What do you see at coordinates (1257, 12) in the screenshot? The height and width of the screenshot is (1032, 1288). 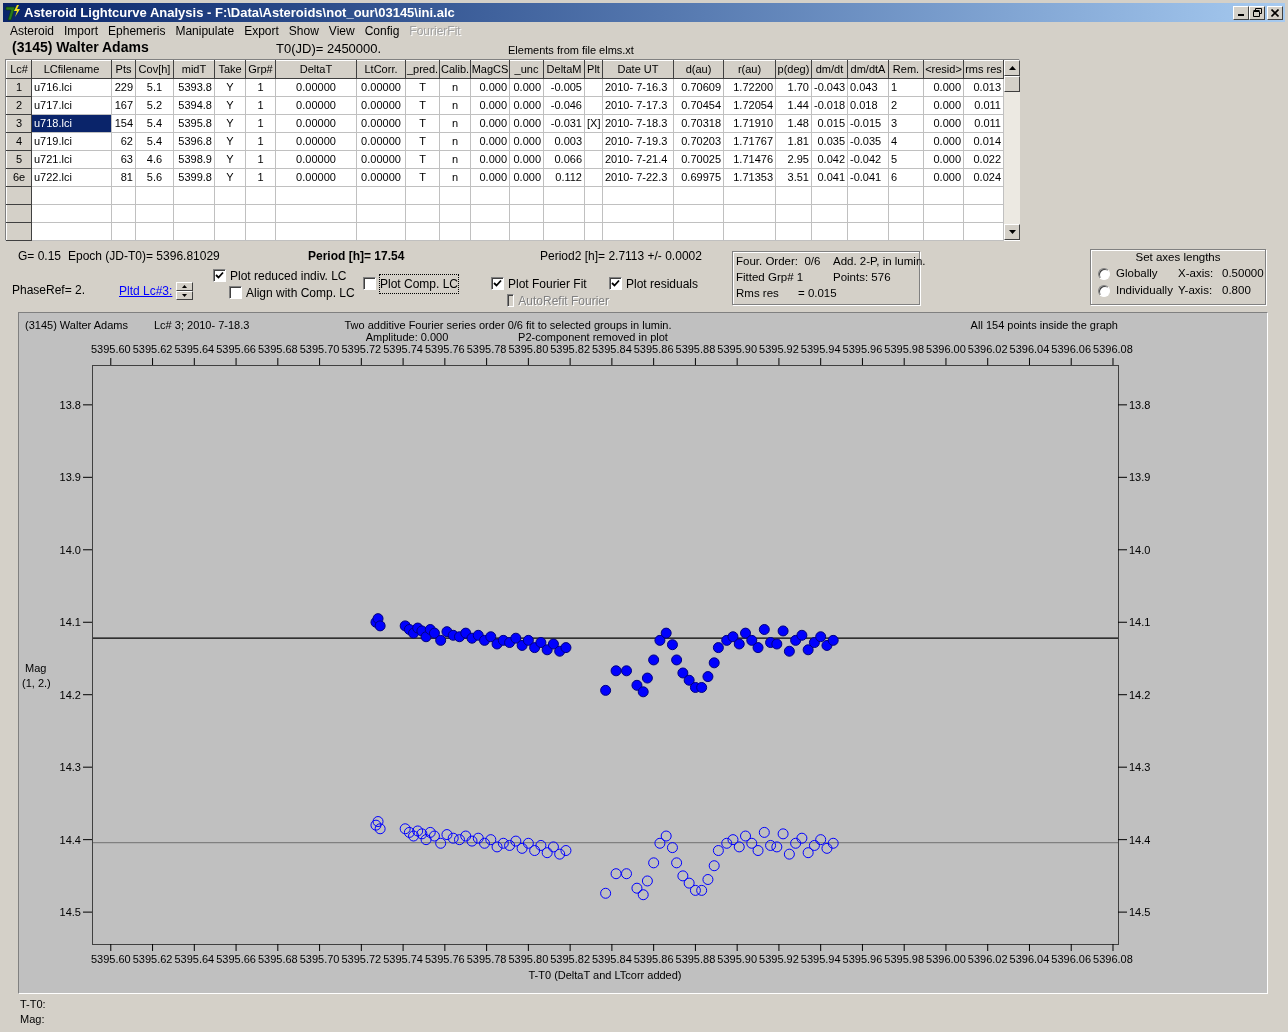 I see `restore-button` at bounding box center [1257, 12].